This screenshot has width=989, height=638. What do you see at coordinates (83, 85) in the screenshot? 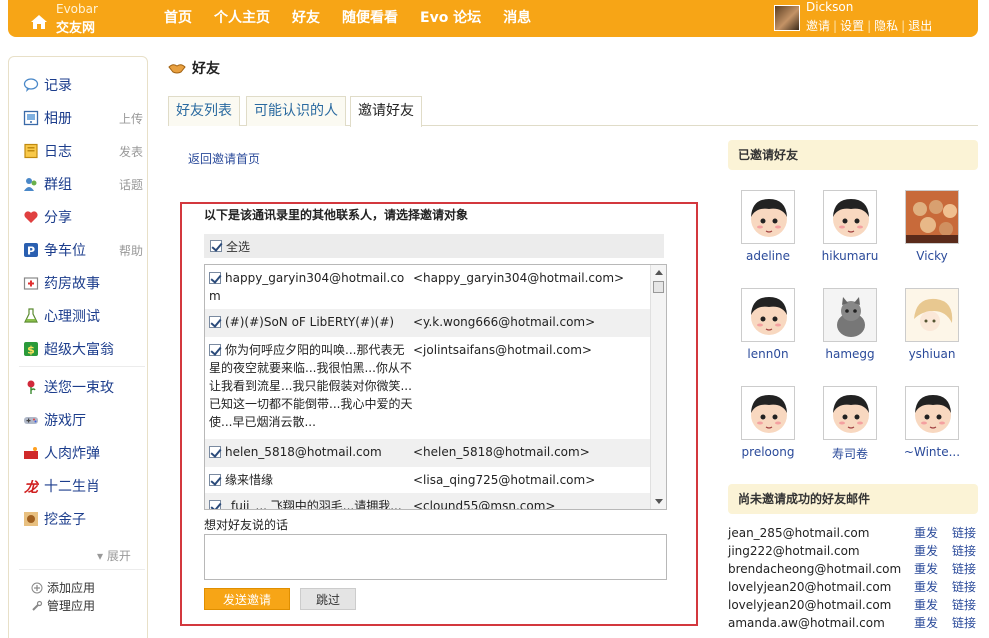
I see `sidebar-item-records: 记录` at bounding box center [83, 85].